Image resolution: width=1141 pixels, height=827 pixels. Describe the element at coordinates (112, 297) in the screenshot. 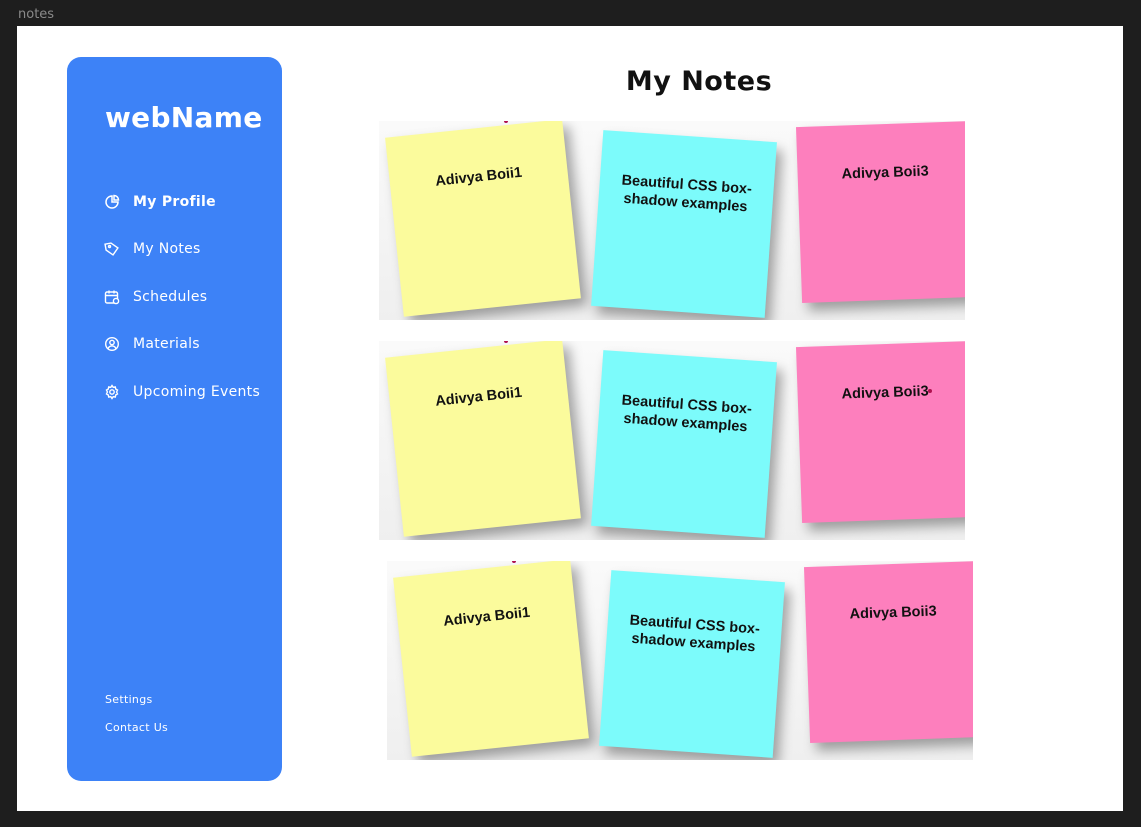

I see `calendar-icon` at that location.